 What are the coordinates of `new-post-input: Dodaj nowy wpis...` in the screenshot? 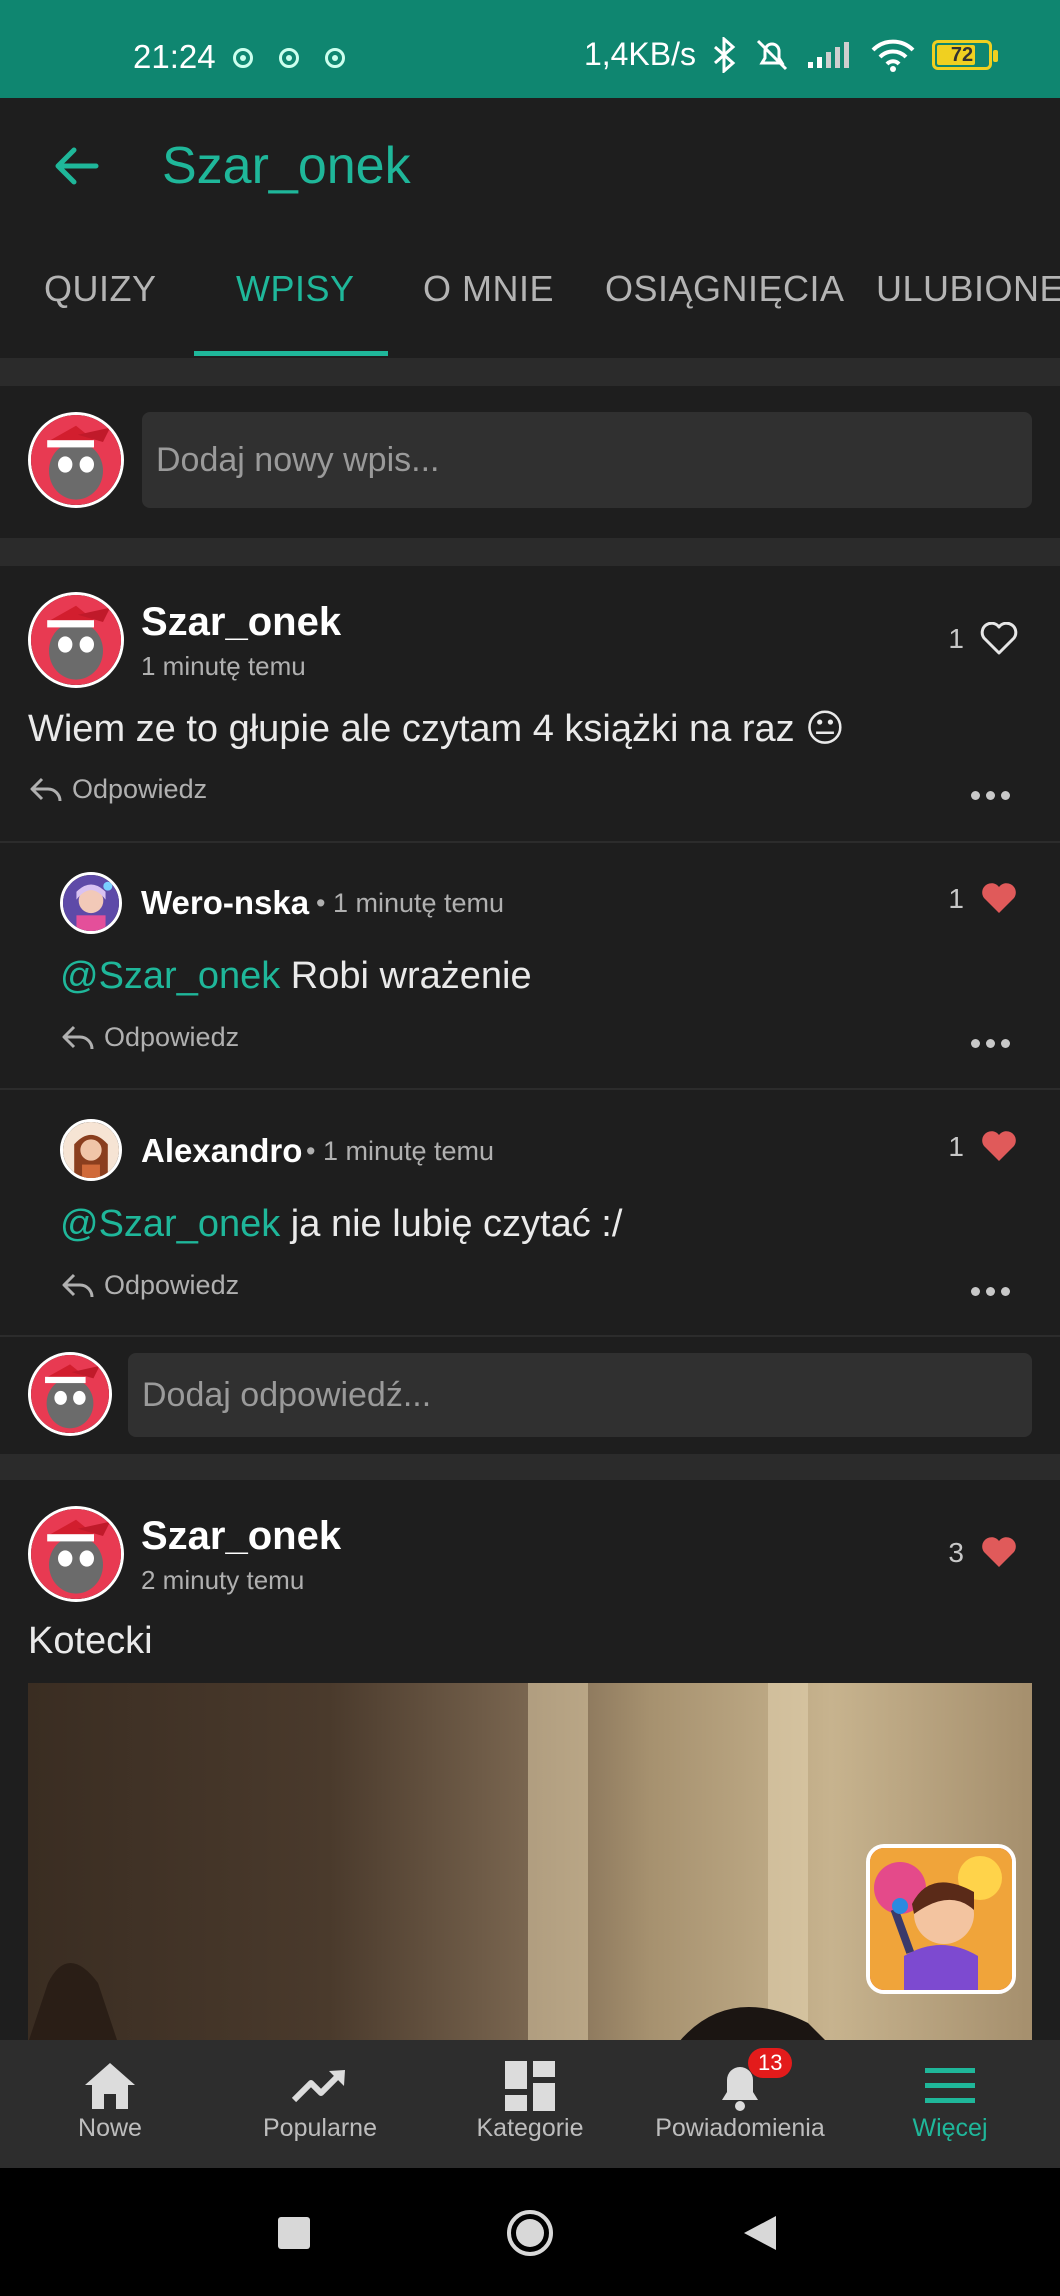 It's located at (587, 460).